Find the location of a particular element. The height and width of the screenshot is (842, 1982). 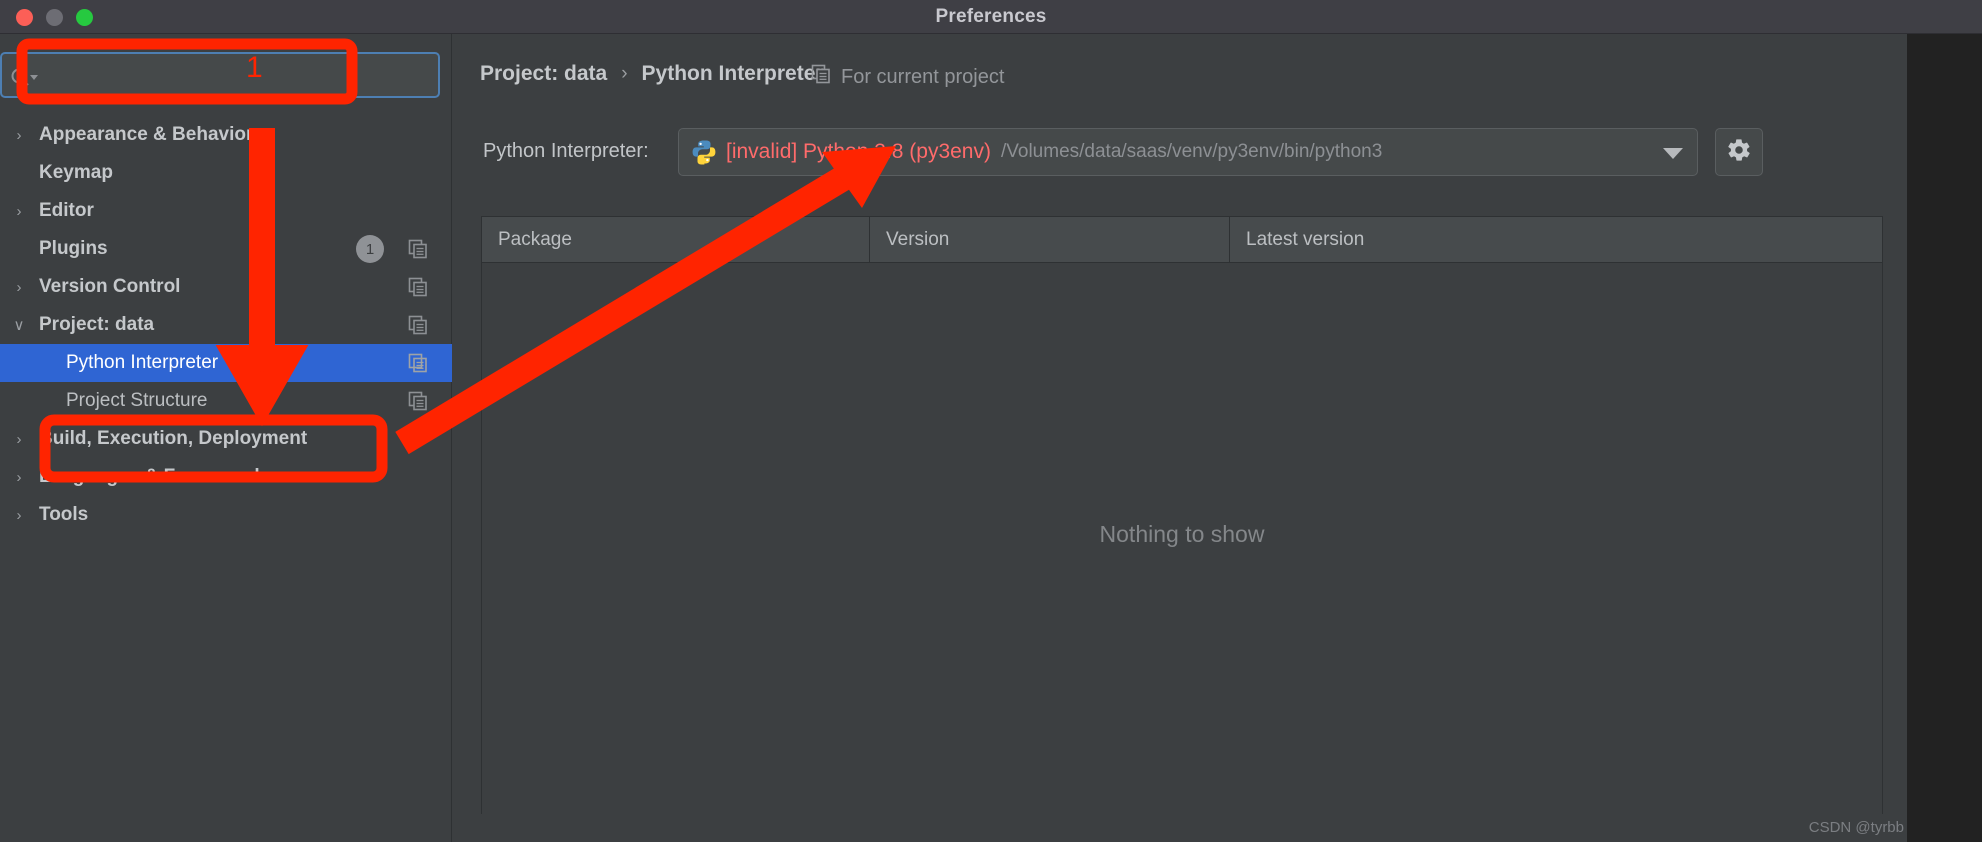

sidebar-item-label: Build, Execution, Deployment is located at coordinates (173, 438).